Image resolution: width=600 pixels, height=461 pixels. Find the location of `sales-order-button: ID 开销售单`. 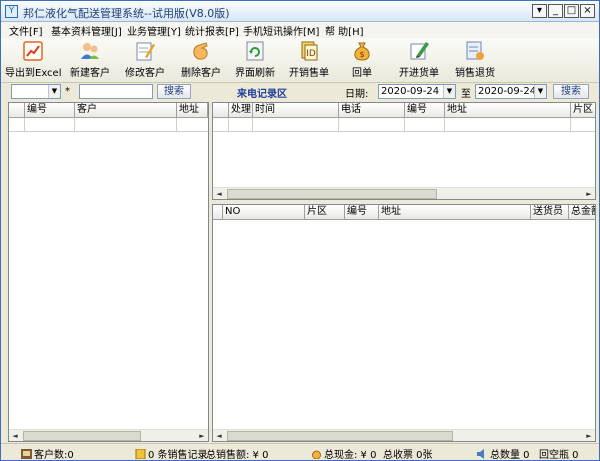

sales-order-button: ID 开销售单 is located at coordinates (309, 59).